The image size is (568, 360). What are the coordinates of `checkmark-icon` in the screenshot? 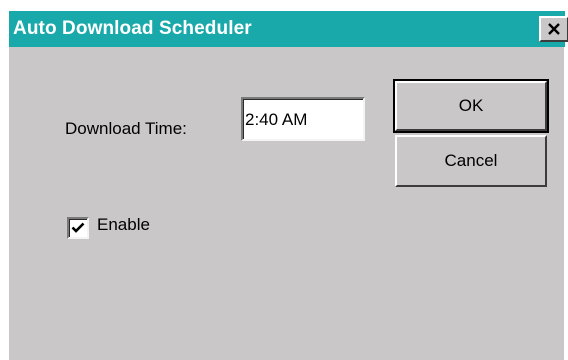 It's located at (78, 227).